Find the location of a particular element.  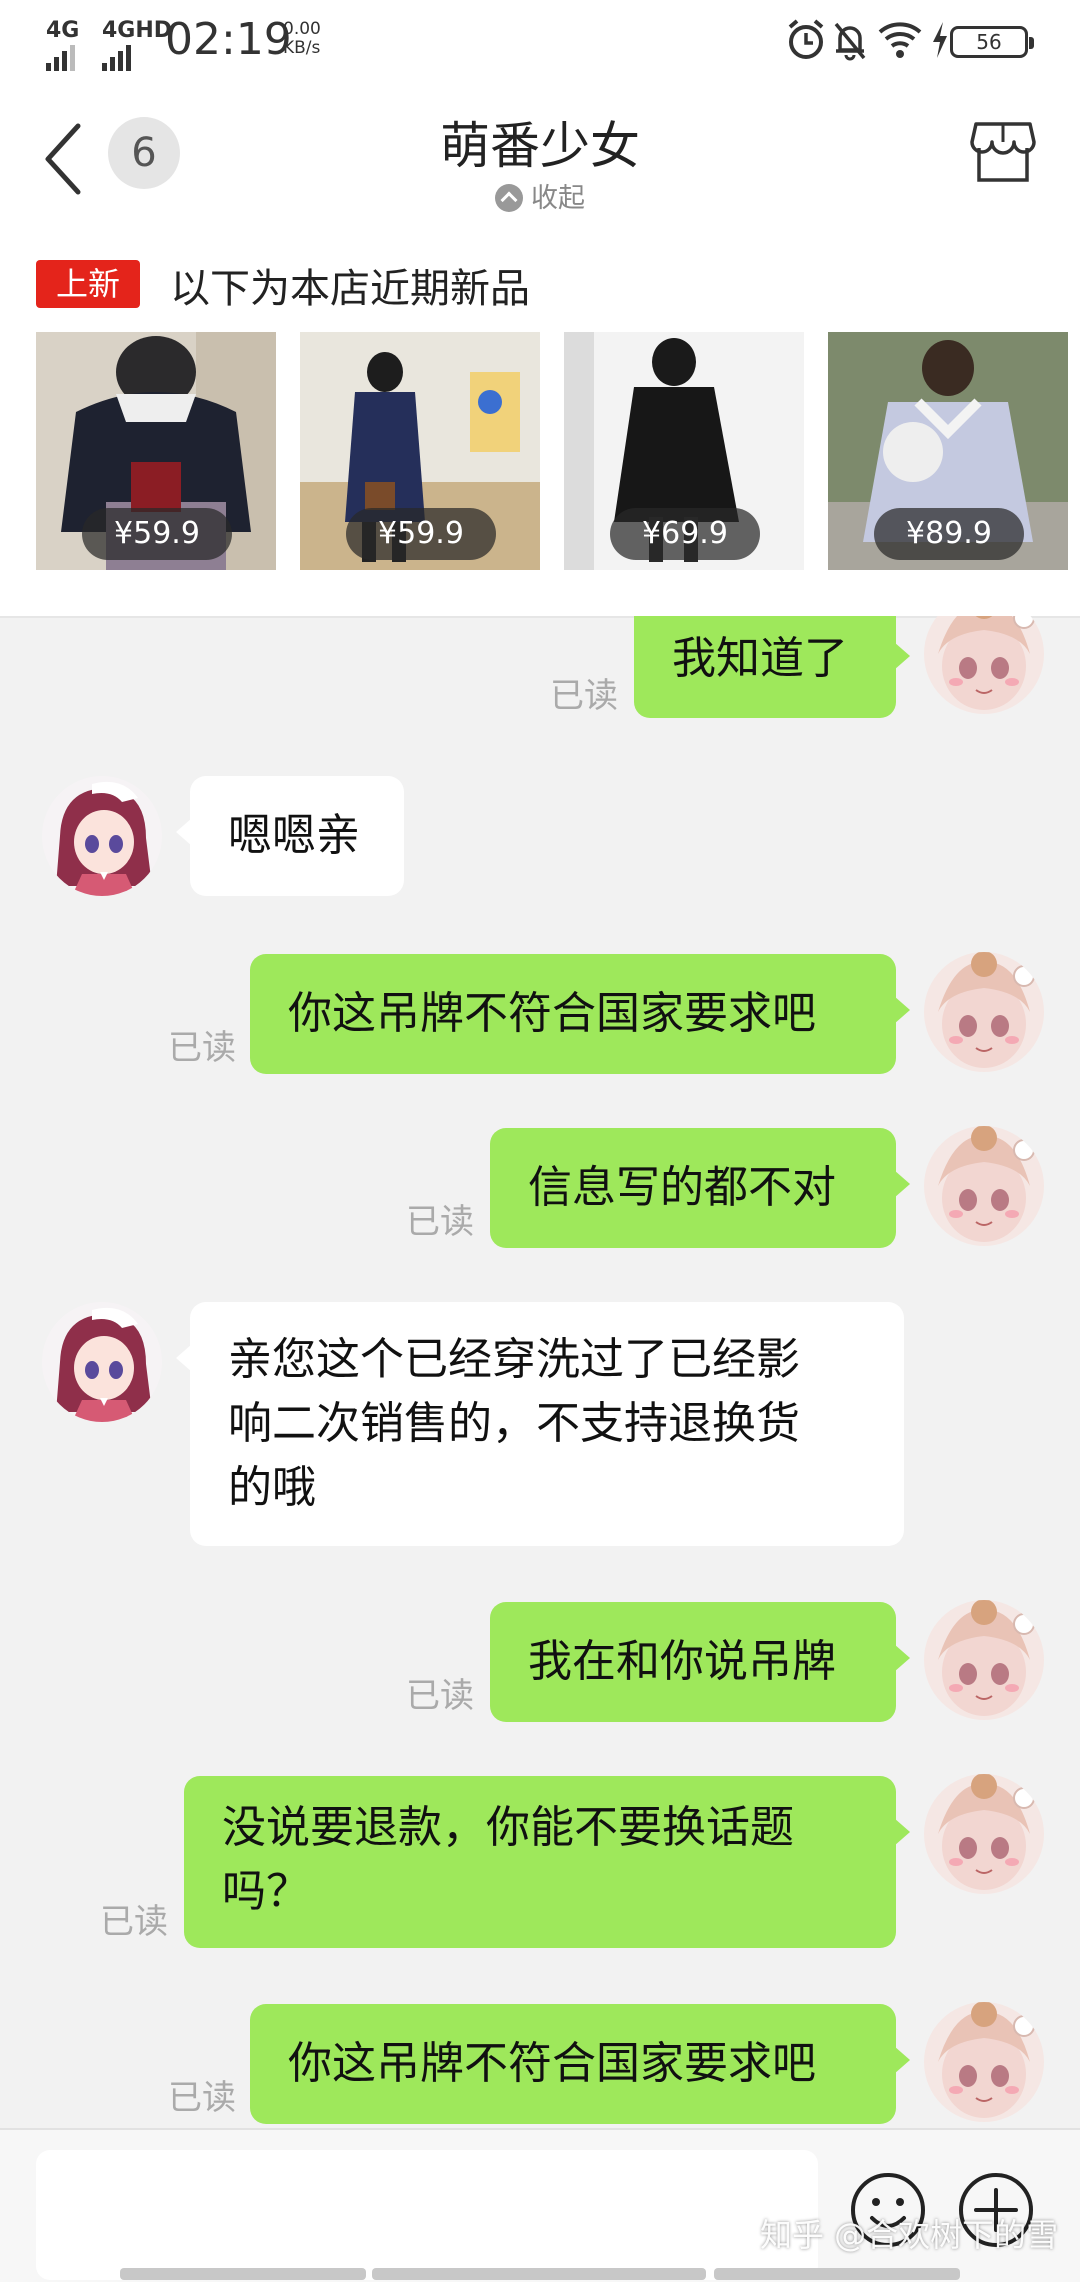

status-bar: 4G 4GHD 02:19 0.00 KB/s 56 is located at coordinates (540, 42).